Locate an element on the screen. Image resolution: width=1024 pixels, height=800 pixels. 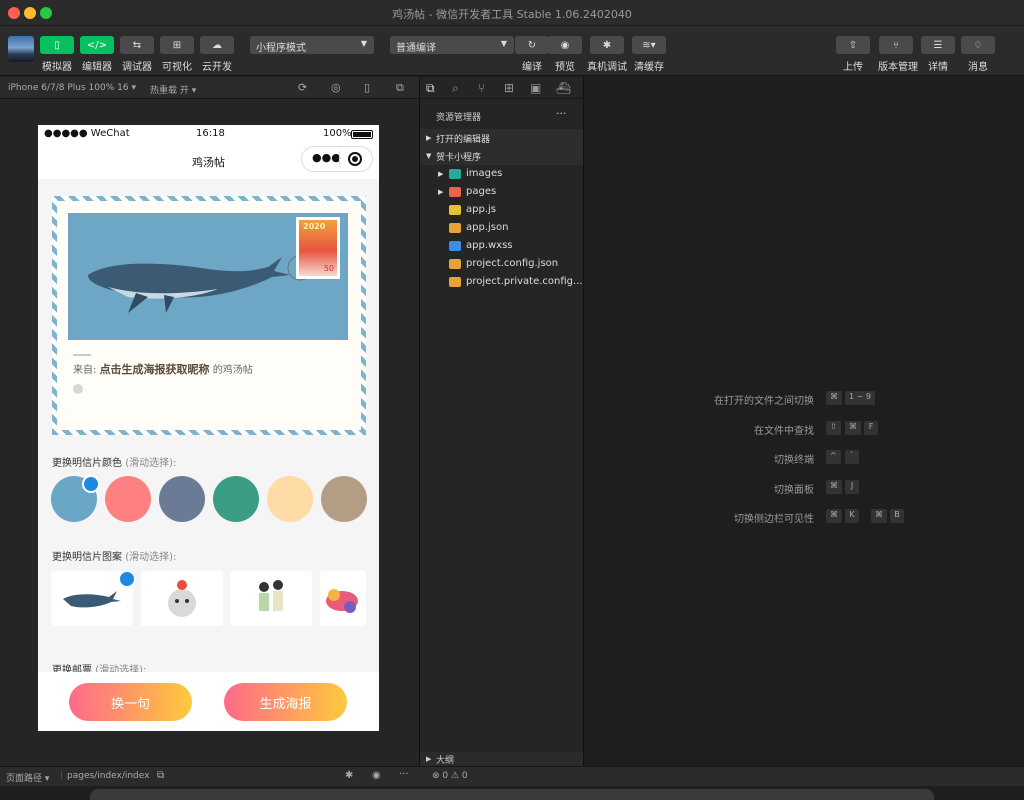
window-title: 鸡汤帖 - 微信开发者工具 Stable 1.06.2402040 is located at coordinates (512, 14).